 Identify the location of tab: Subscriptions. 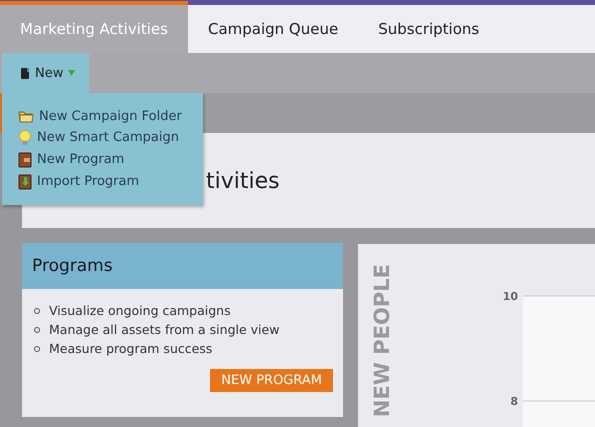
(429, 27).